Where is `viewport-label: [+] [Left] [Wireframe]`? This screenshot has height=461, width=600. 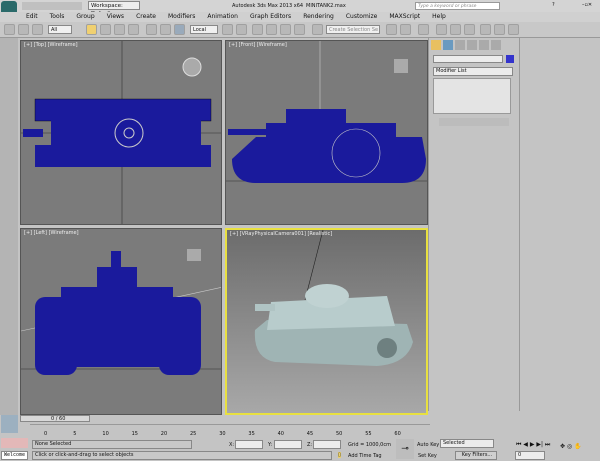 viewport-label: [+] [Left] [Wireframe] is located at coordinates (51, 233).